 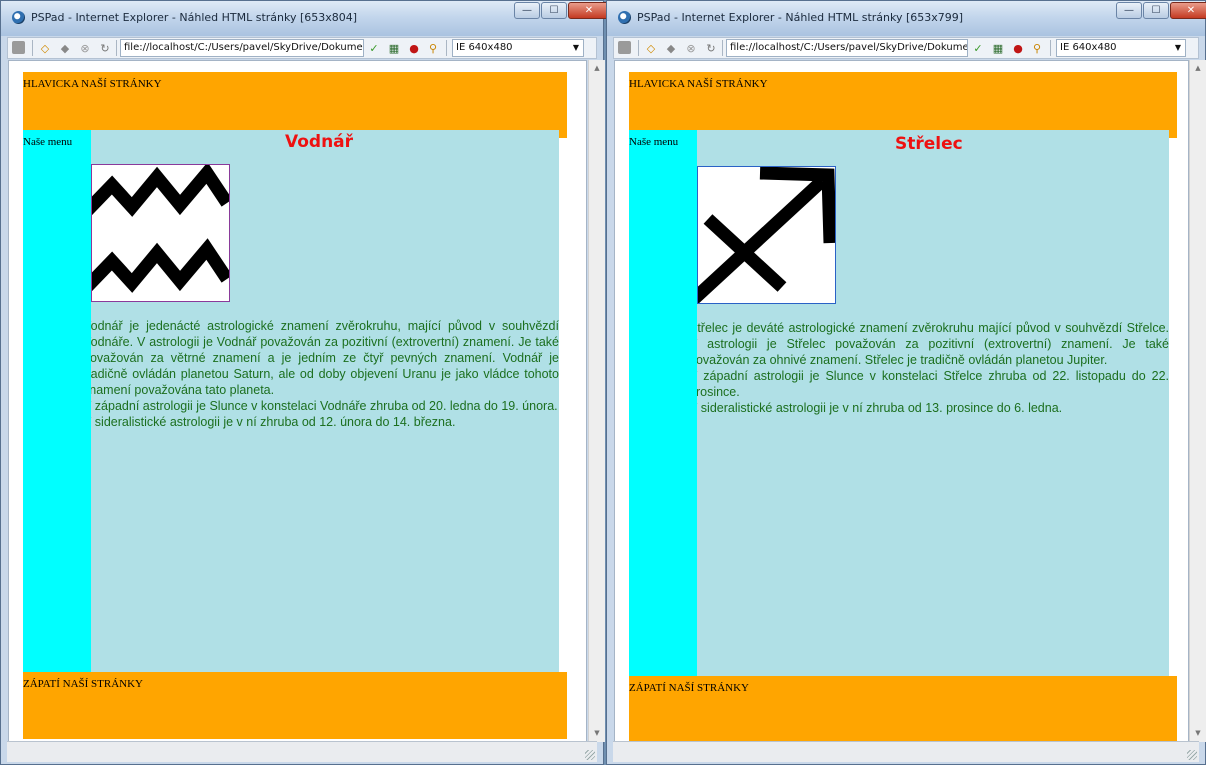 I want to click on sagittarius-icon, so click(x=766, y=235).